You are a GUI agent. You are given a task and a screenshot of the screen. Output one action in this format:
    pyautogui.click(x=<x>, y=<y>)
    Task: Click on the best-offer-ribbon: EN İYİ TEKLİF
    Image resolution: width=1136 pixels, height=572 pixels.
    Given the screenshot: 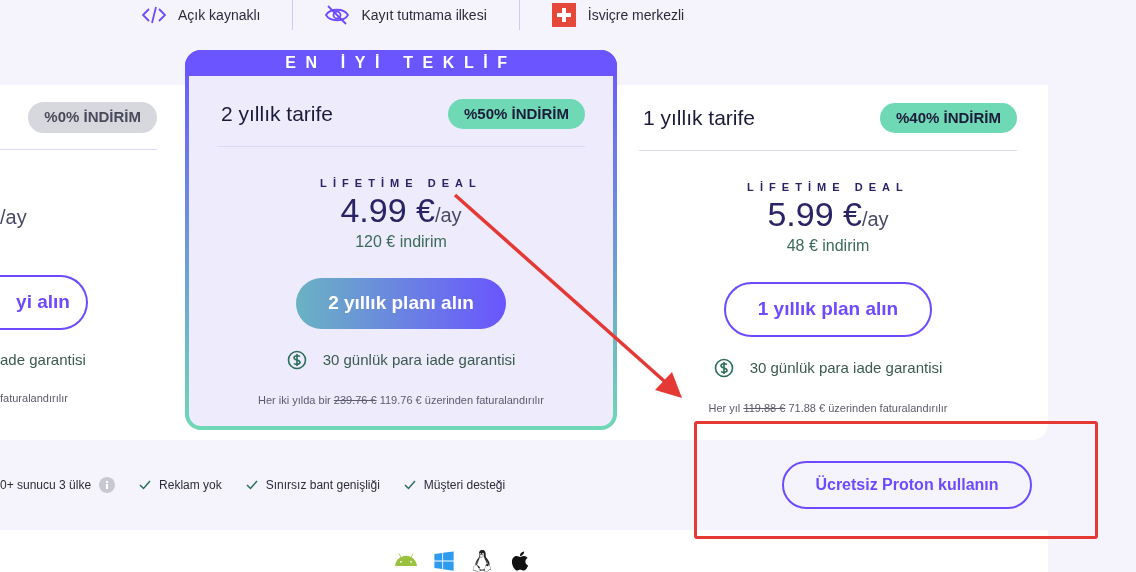 What is the action you would take?
    pyautogui.click(x=401, y=63)
    